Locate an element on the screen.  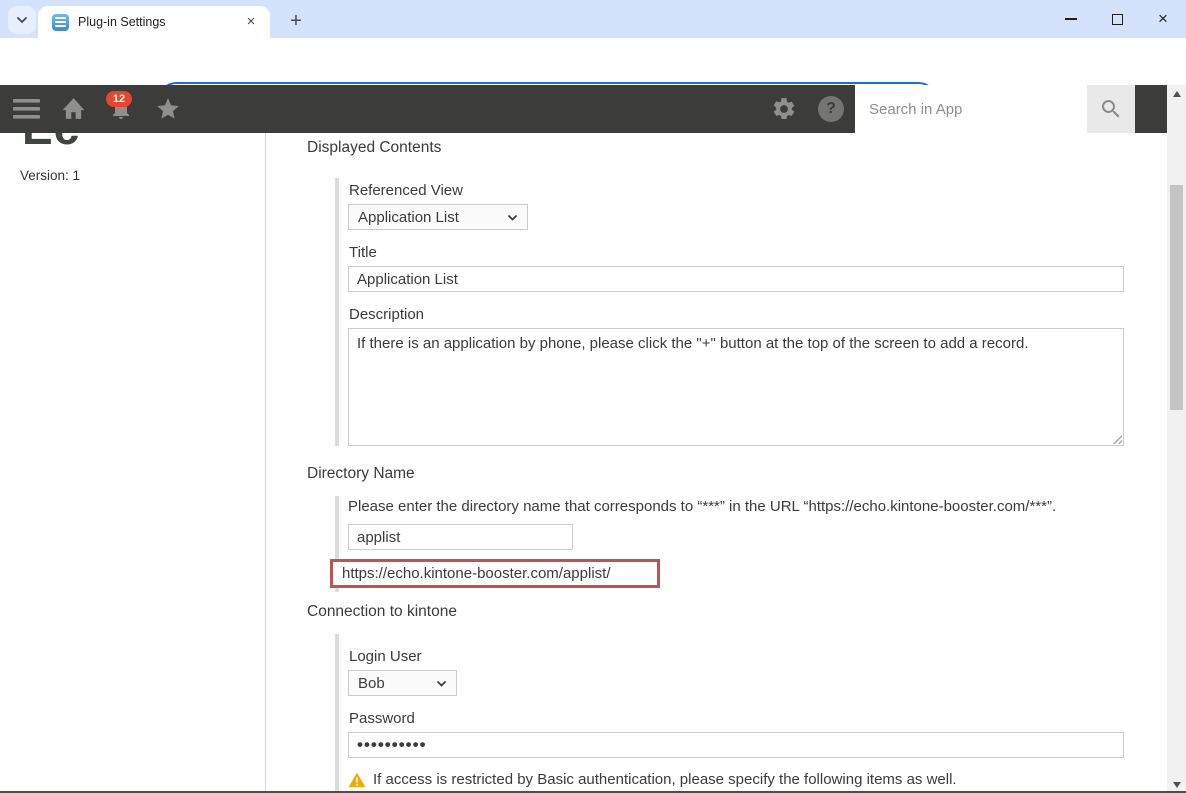
description-label: Description is located at coordinates (387, 314).